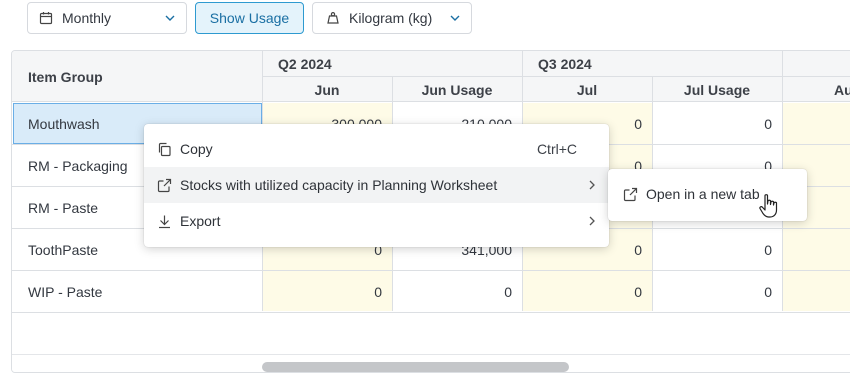 The height and width of the screenshot is (380, 850). I want to click on unit-select: Kilogram (kg), so click(392, 18).